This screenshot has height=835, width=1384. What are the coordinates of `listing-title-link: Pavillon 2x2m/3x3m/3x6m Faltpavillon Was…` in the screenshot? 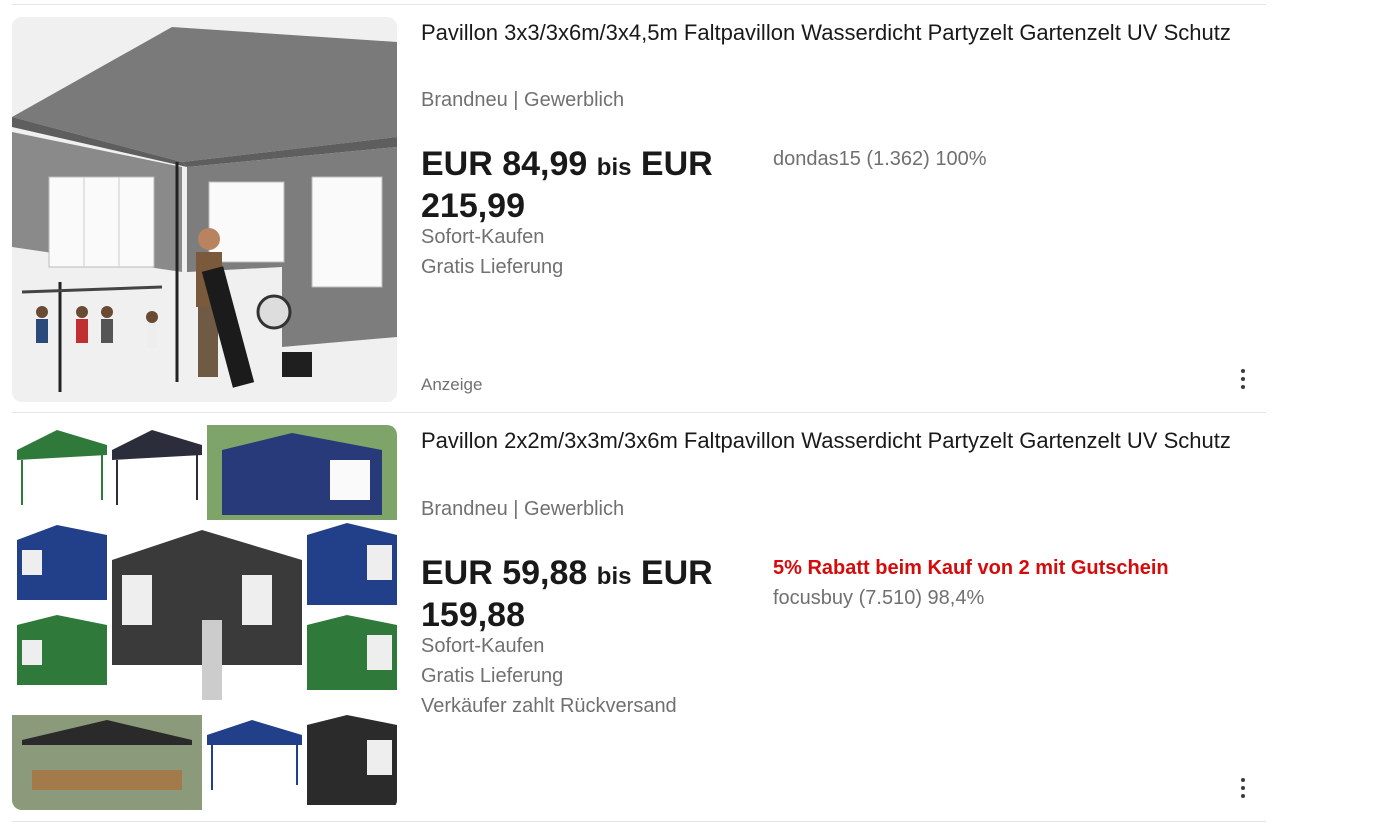 It's located at (841, 441).